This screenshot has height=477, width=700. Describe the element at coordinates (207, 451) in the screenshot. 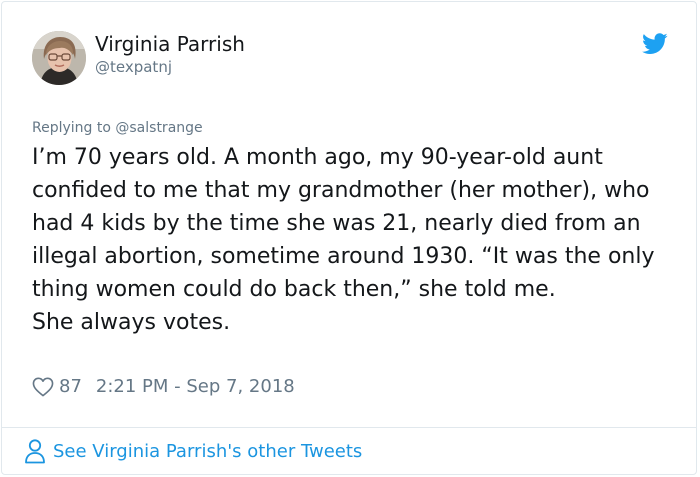

I see `see-other-tweets-label: See Virginia Parrish's other Tweets` at that location.